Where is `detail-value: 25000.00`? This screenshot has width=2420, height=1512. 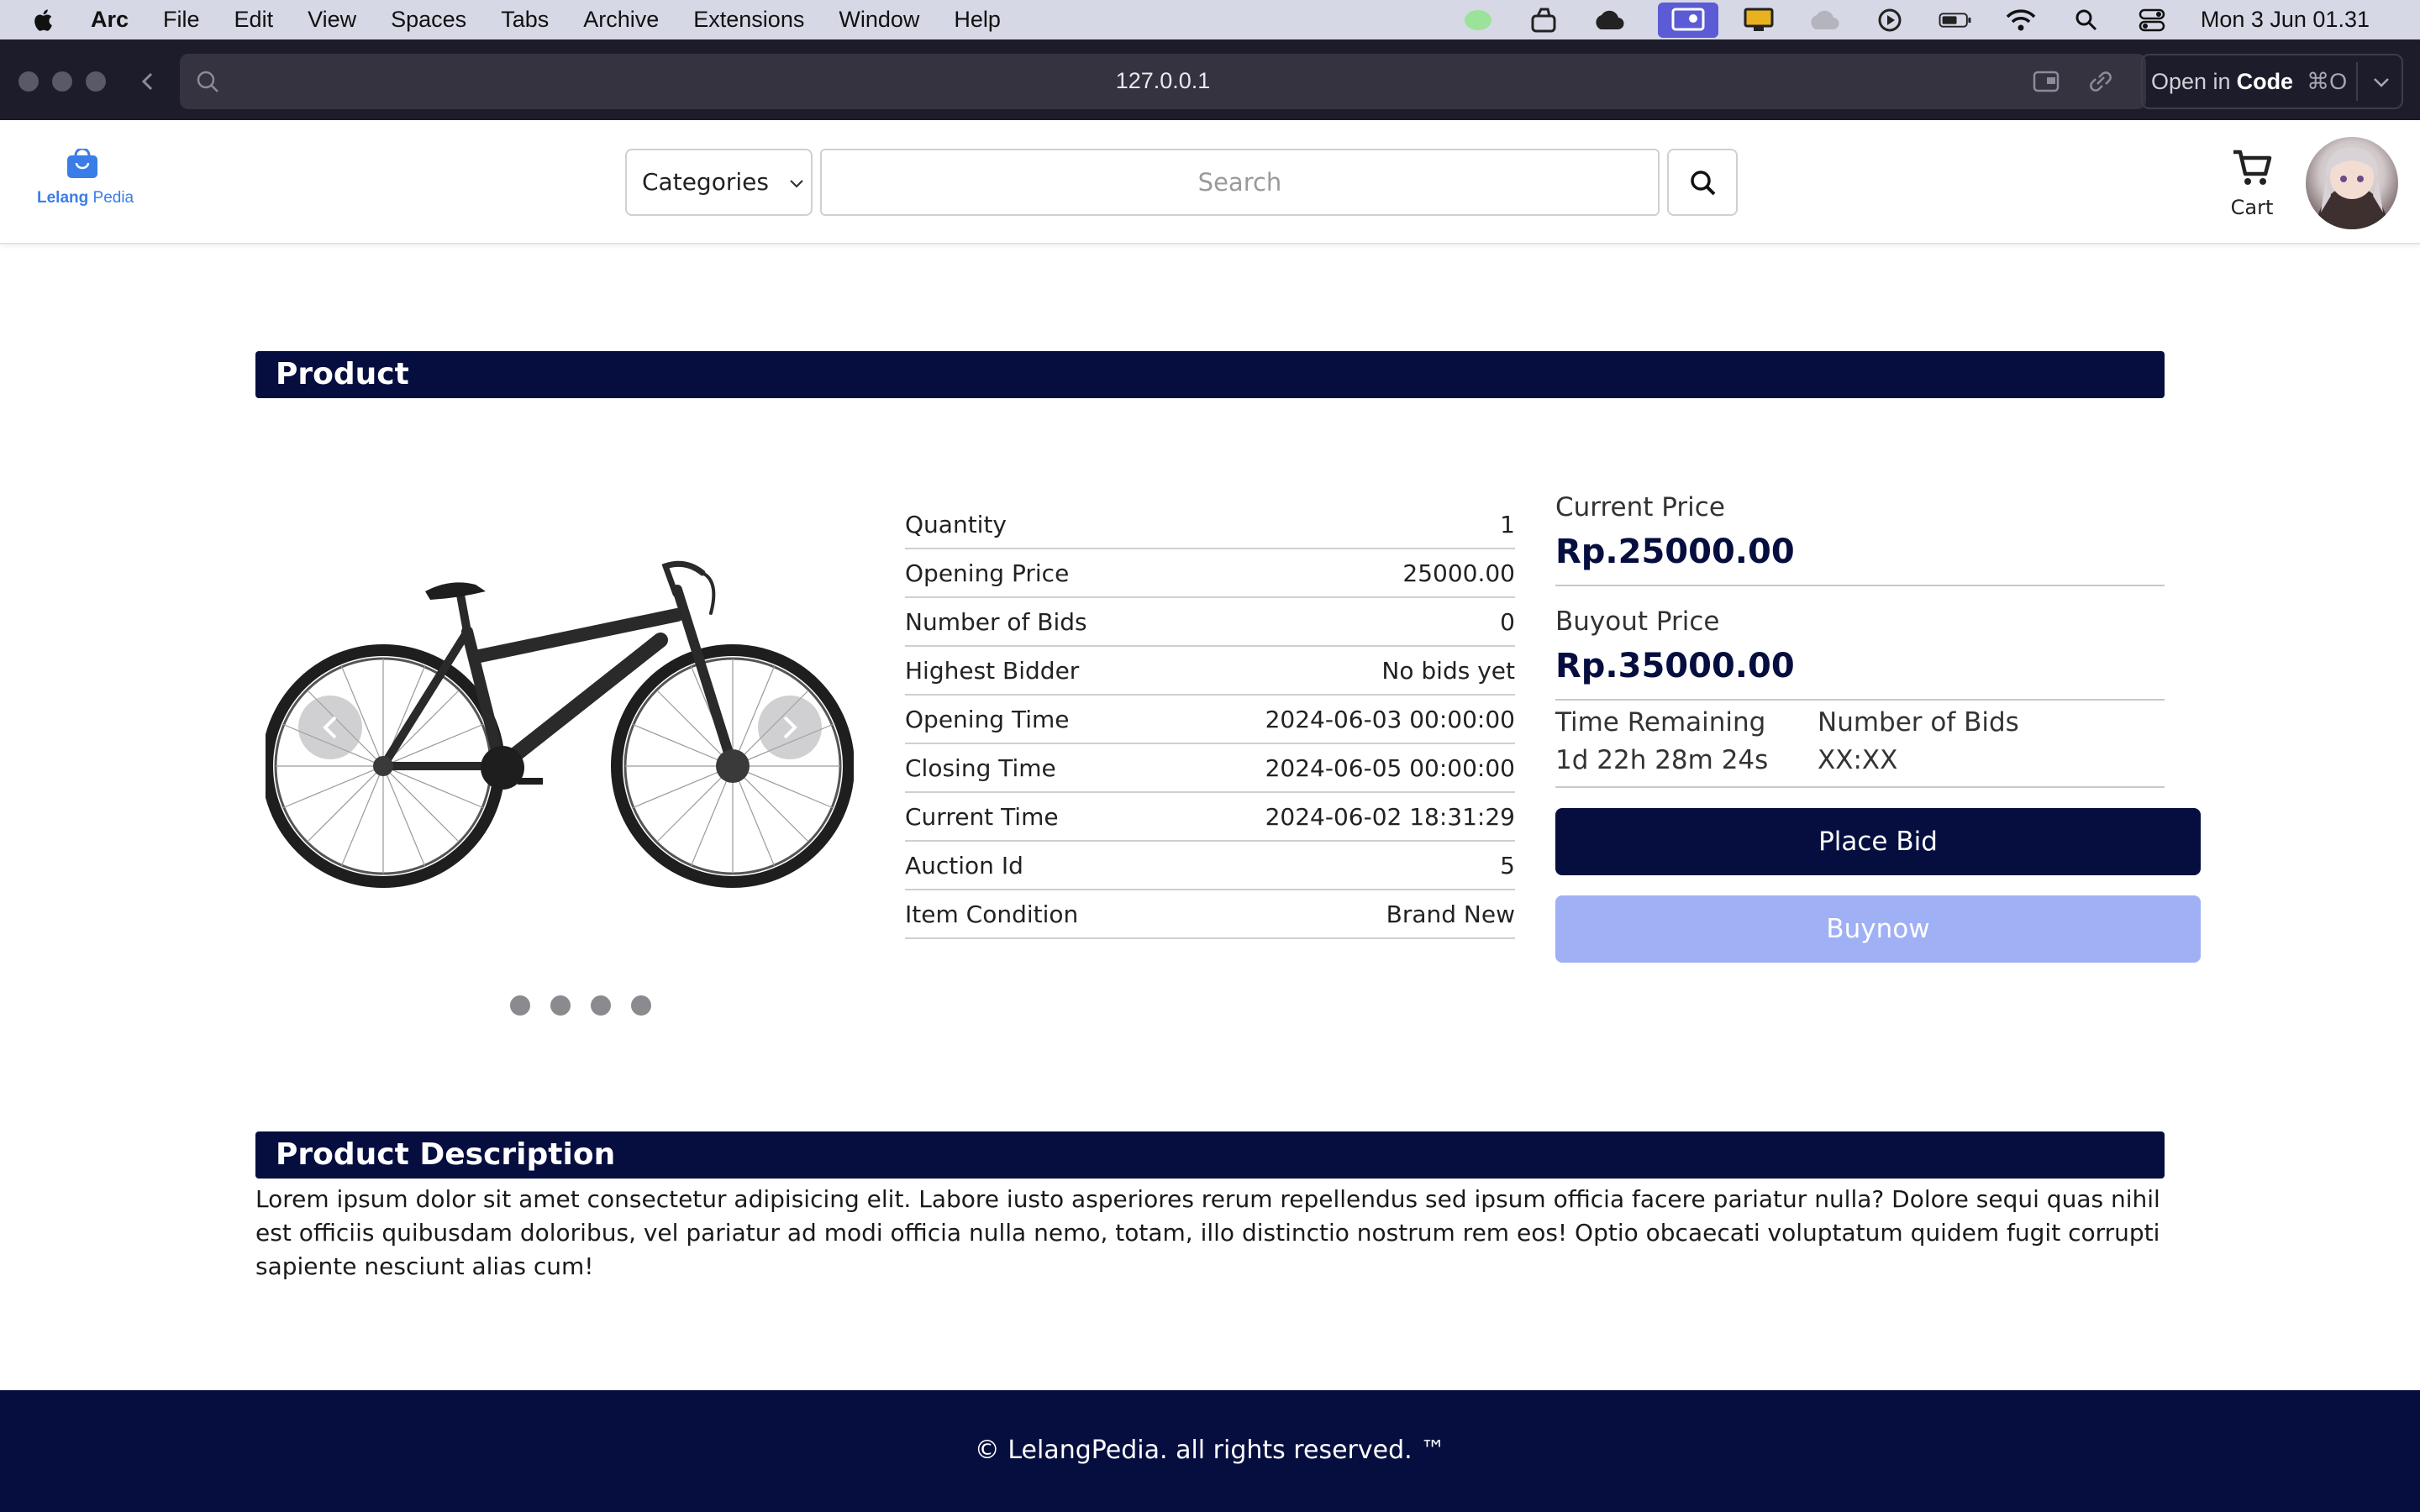
detail-value: 25000.00 is located at coordinates (1458, 573).